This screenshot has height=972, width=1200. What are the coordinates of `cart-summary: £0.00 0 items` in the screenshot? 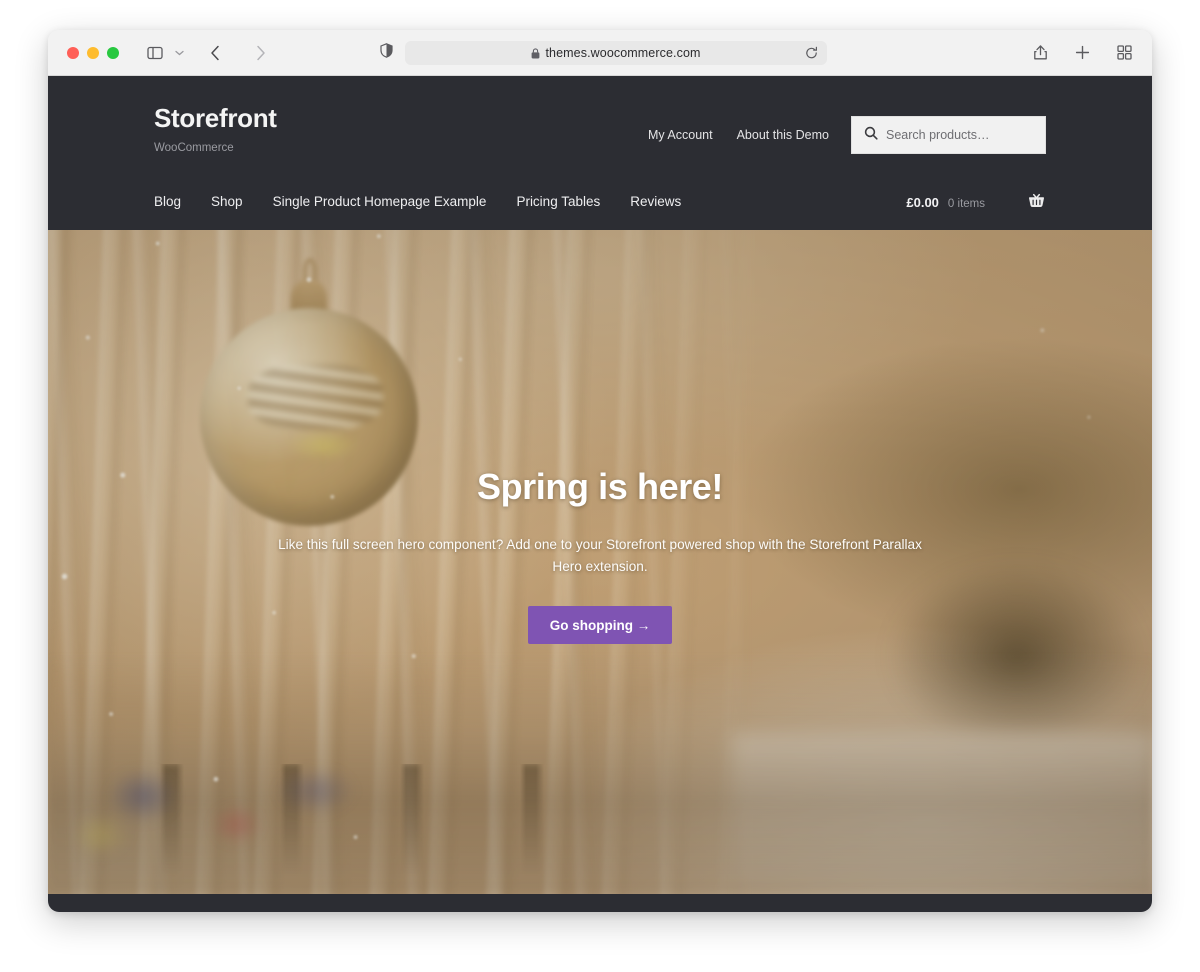 It's located at (945, 202).